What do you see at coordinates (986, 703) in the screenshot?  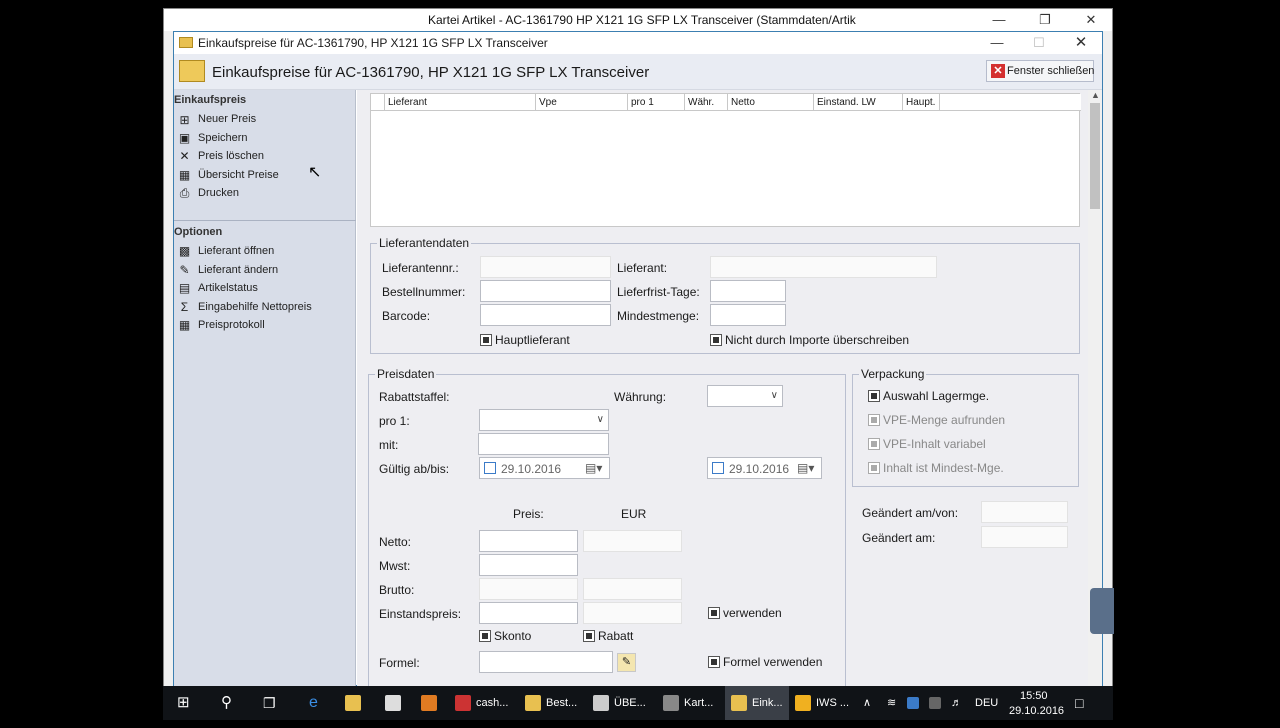 I see `language-indicator: DEU` at bounding box center [986, 703].